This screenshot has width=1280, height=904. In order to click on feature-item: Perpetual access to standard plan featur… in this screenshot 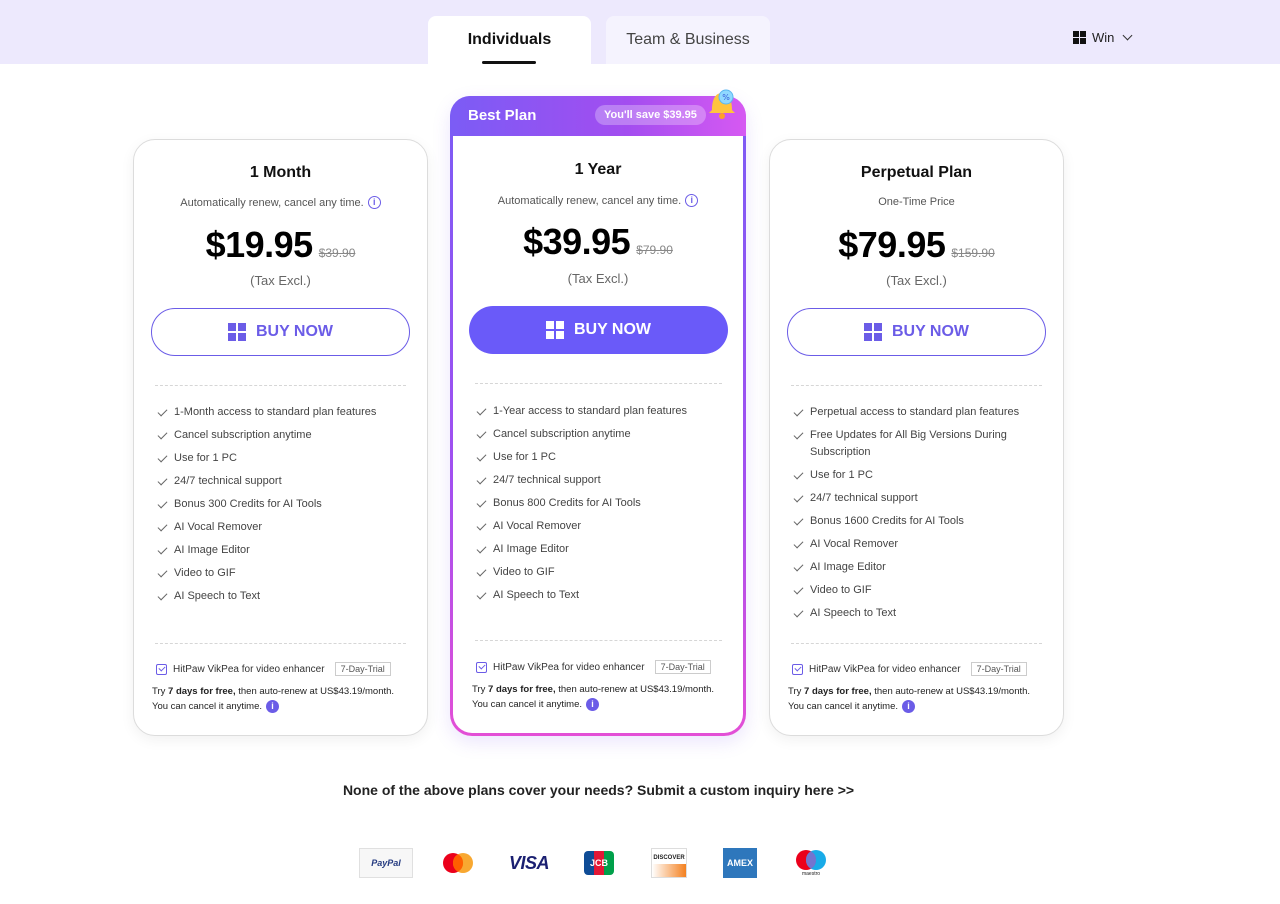, I will do `click(918, 412)`.